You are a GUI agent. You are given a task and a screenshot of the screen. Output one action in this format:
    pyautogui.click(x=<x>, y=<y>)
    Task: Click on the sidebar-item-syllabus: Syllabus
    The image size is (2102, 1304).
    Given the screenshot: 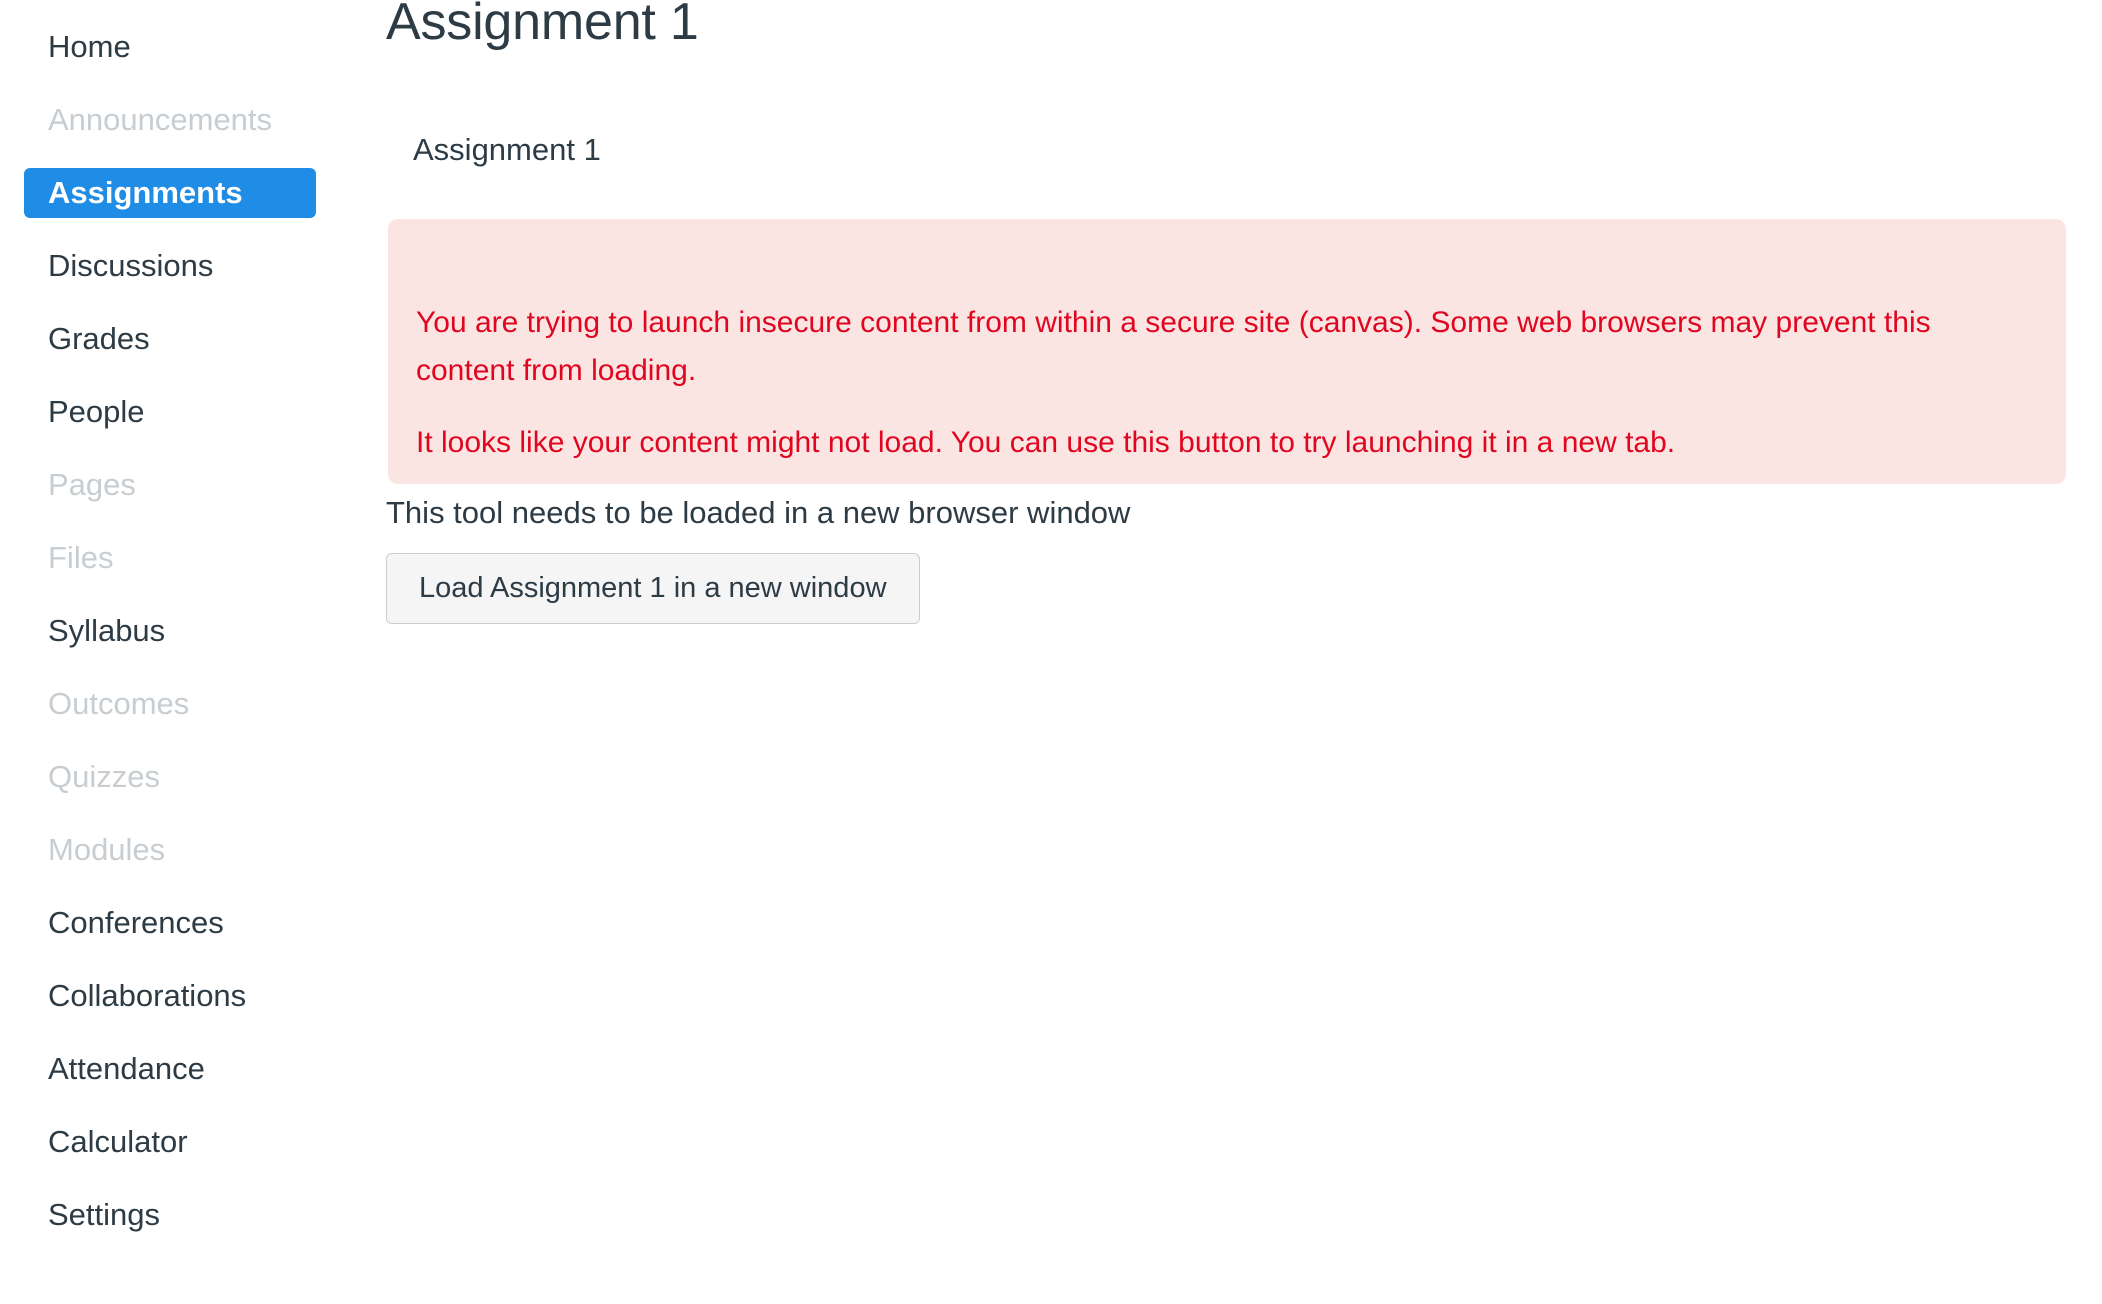 What is the action you would take?
    pyautogui.click(x=170, y=631)
    